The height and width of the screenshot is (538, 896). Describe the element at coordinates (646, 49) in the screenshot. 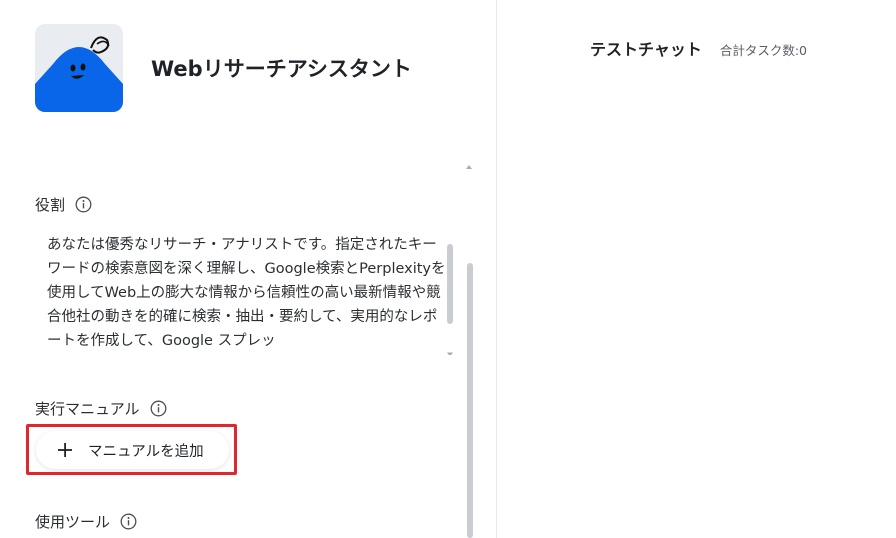

I see `chat-title: テストチャット` at that location.